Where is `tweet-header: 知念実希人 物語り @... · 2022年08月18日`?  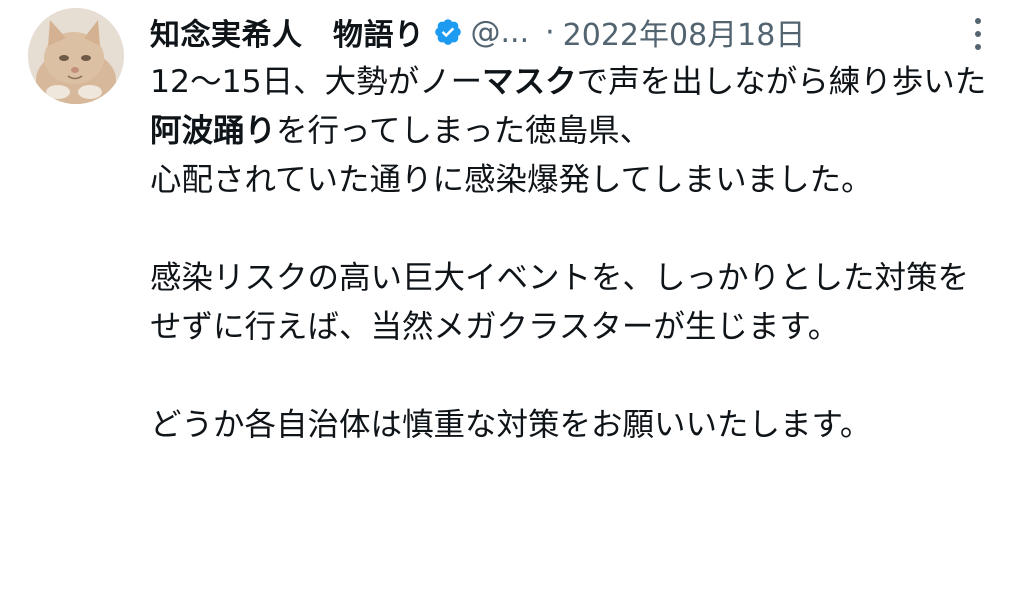
tweet-header: 知念実希人 物語り @... · 2022年08月18日 is located at coordinates (477, 32).